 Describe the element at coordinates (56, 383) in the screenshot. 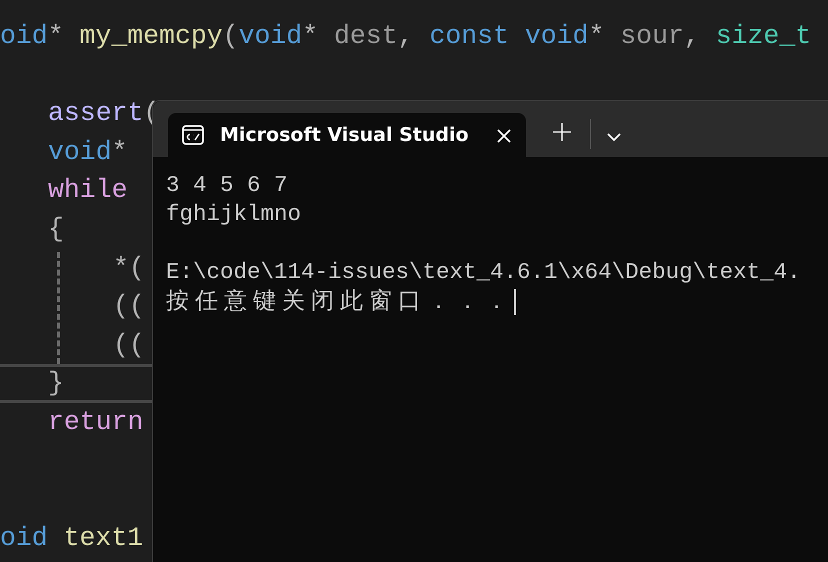

I see `code-line: }` at that location.